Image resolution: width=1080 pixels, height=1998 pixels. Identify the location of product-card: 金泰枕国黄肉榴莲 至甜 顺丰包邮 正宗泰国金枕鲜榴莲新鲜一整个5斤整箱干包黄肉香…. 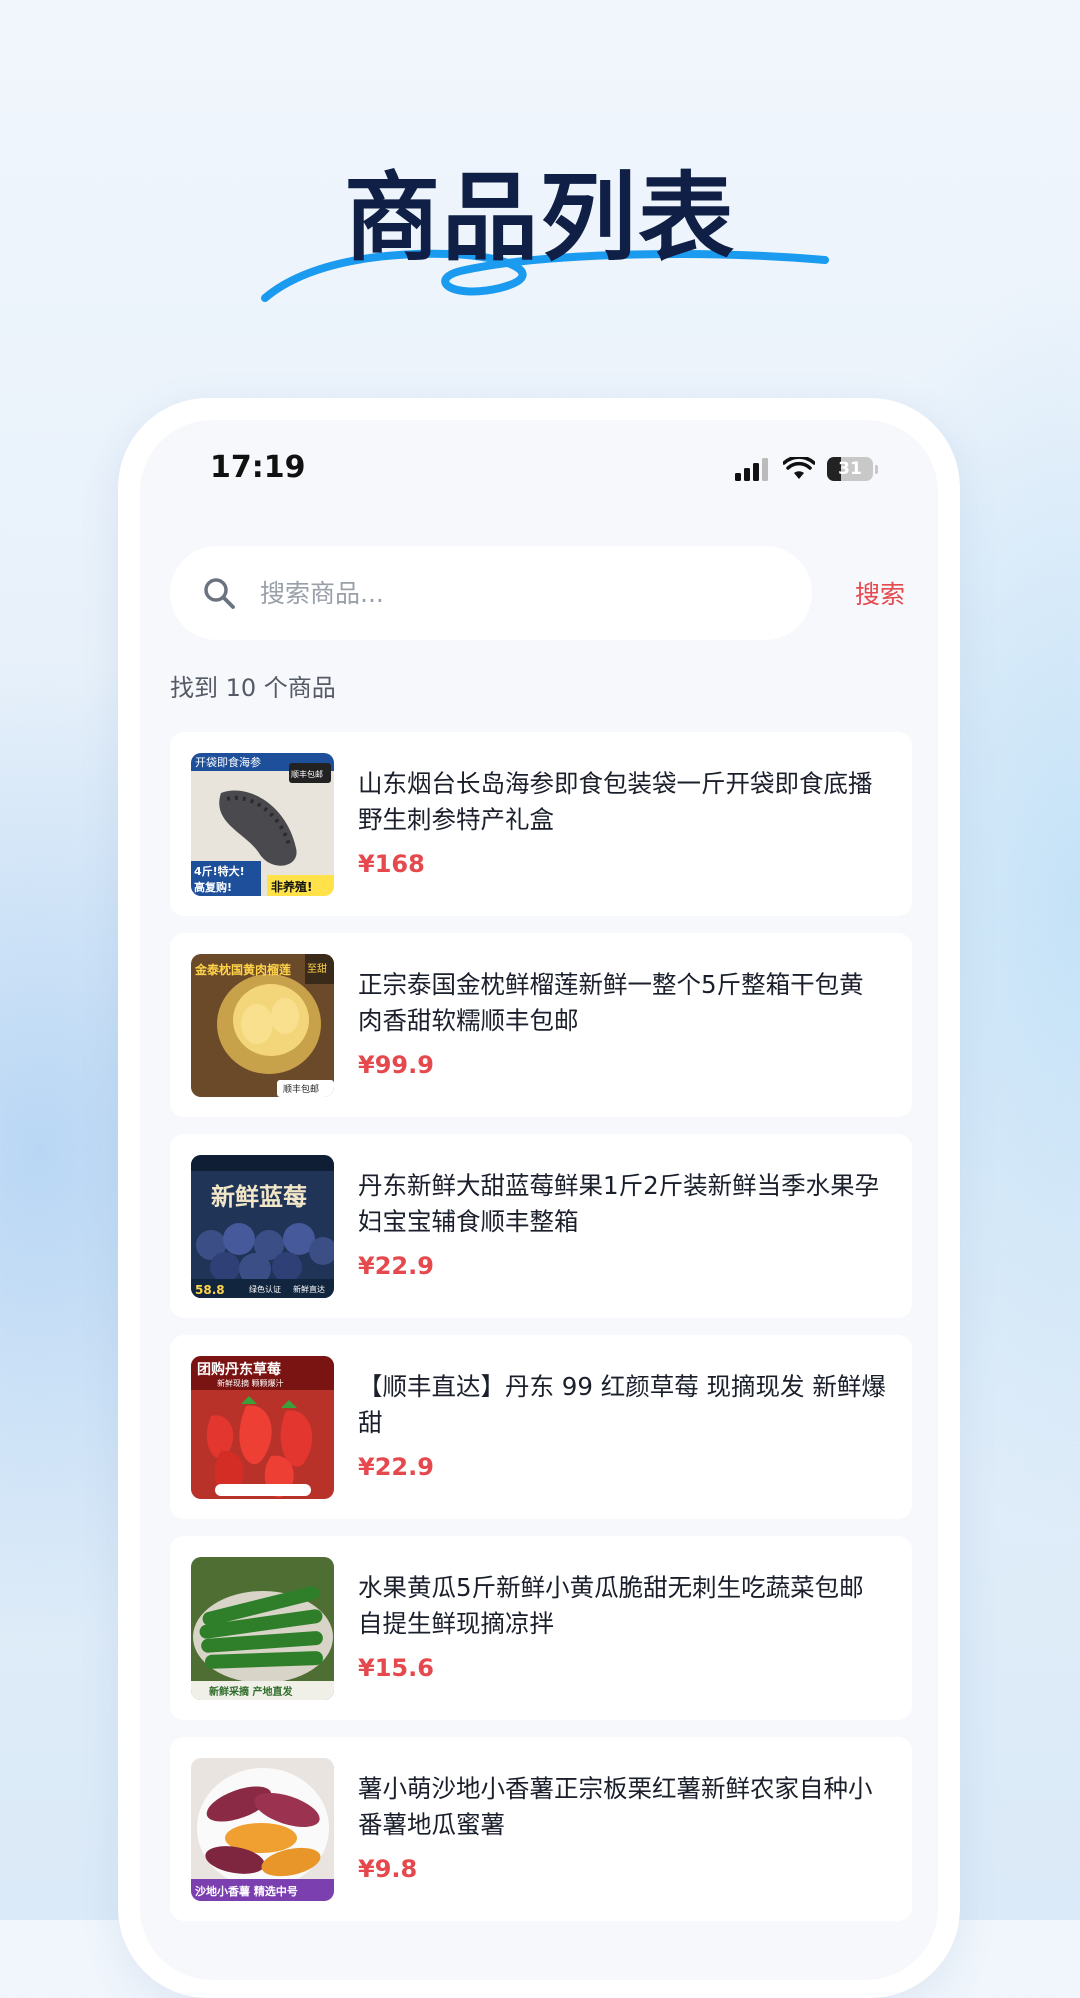
(541, 1025).